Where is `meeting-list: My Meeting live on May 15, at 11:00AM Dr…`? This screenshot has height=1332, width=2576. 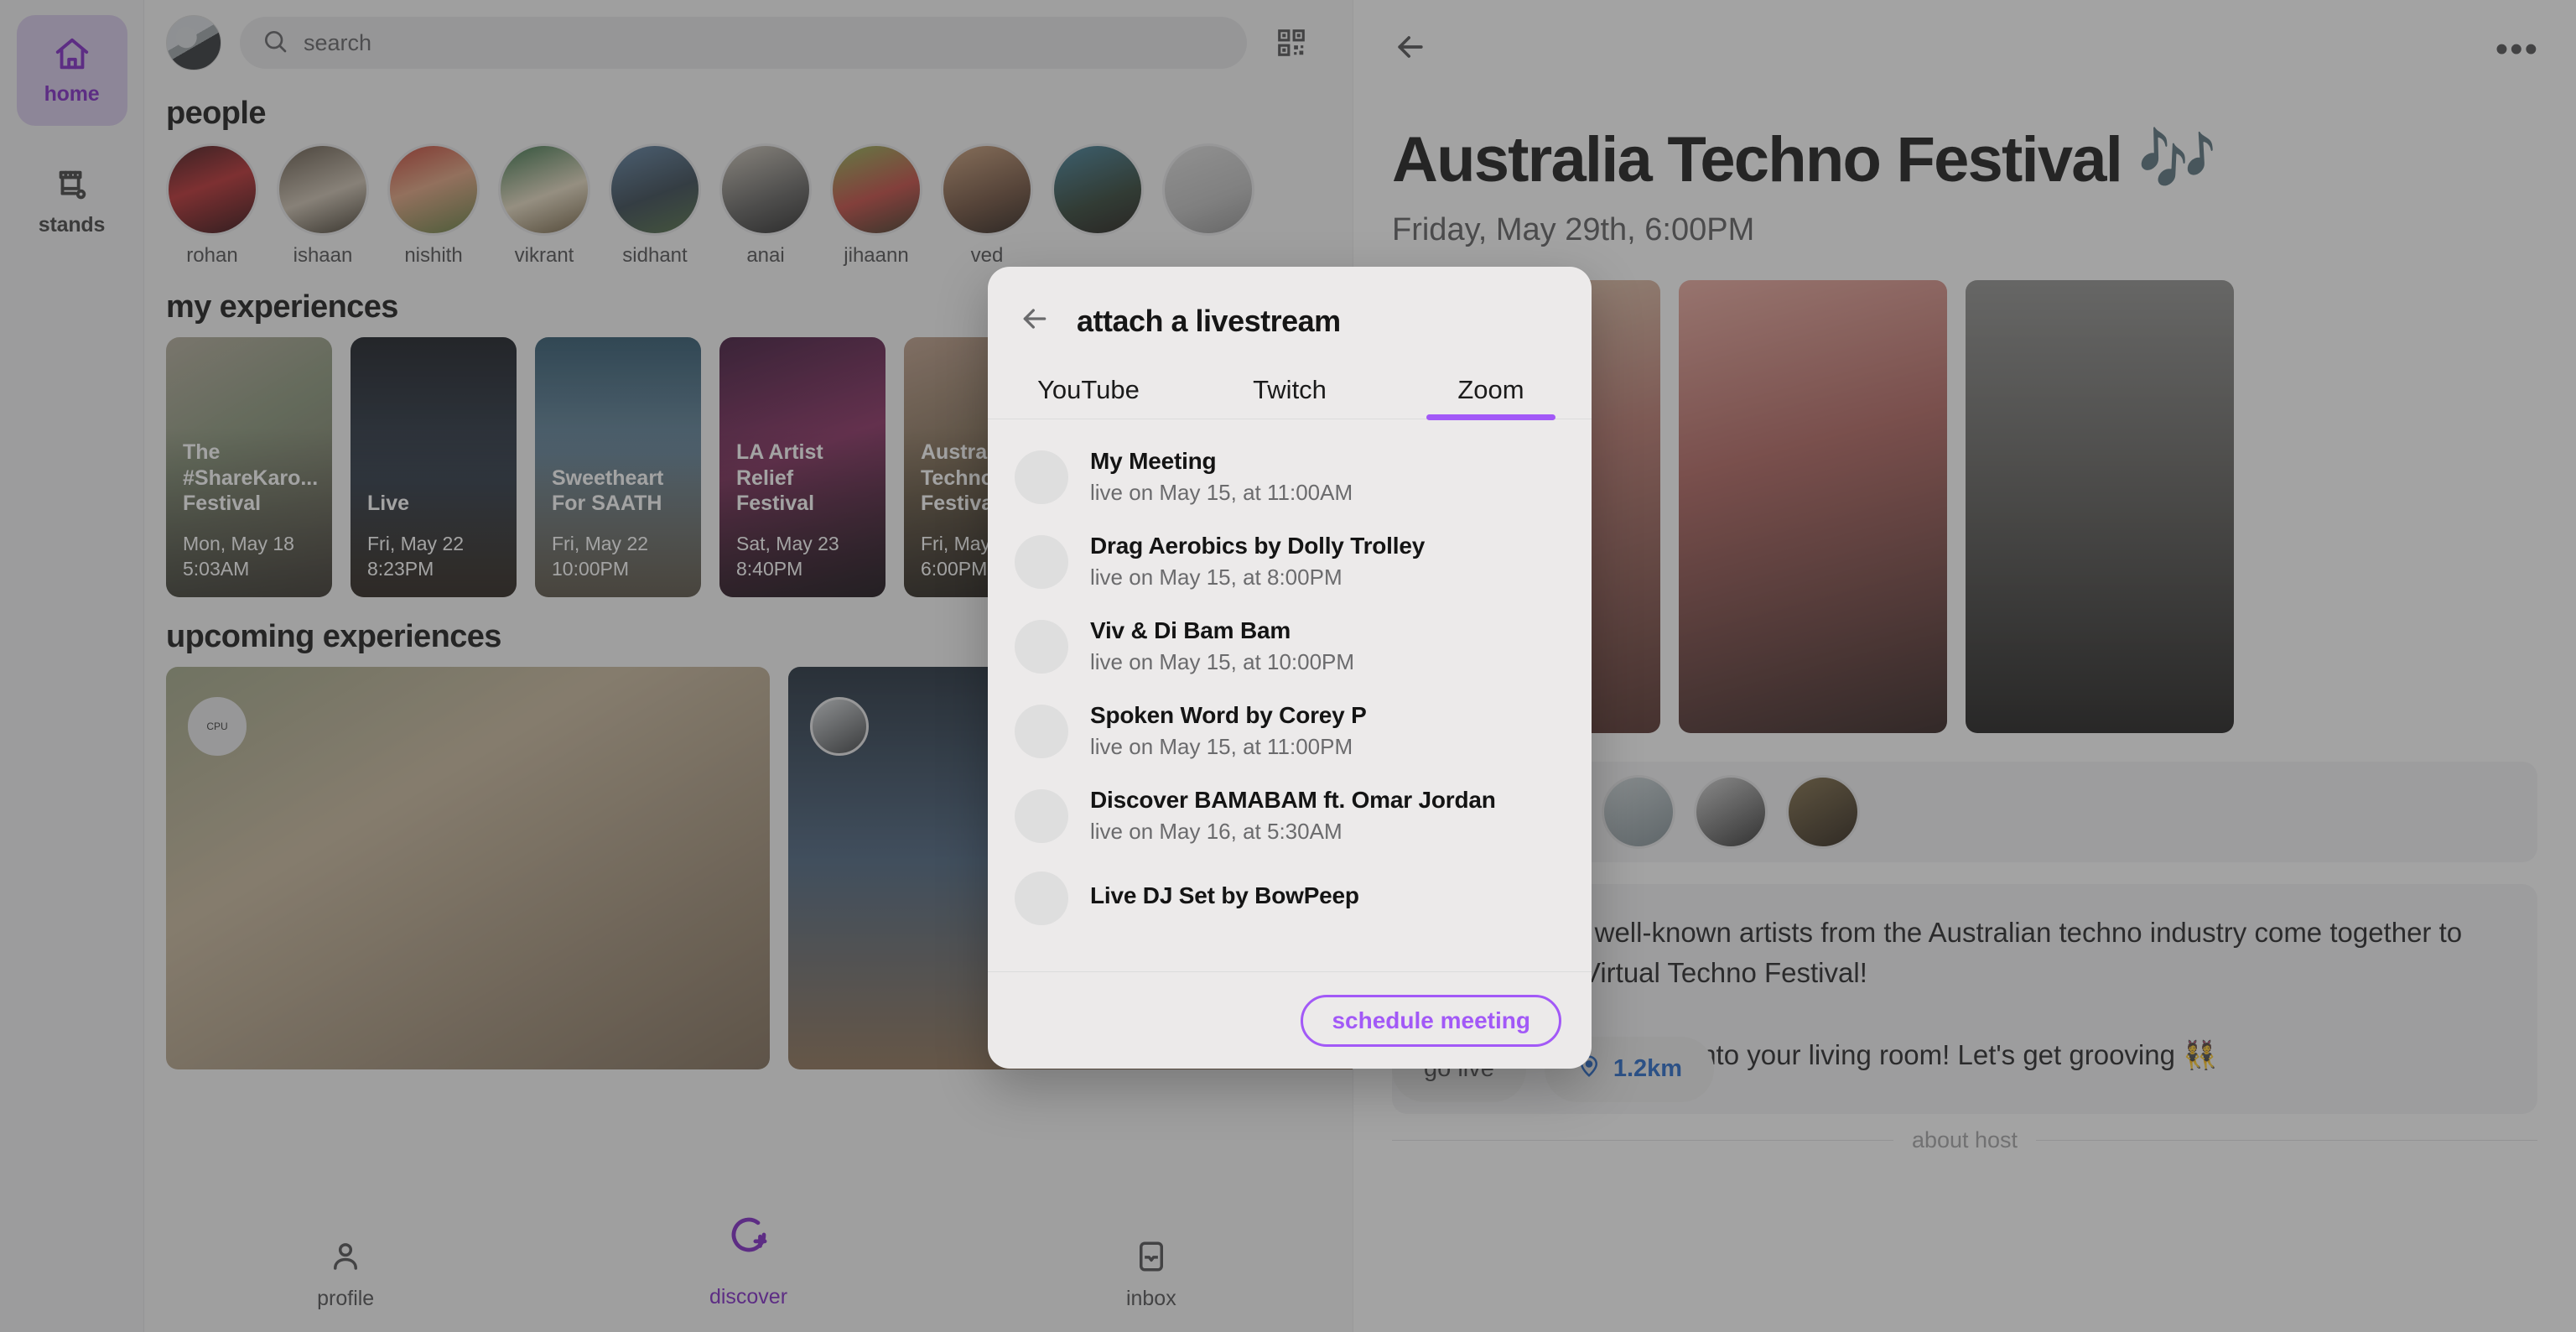 meeting-list: My Meeting live on May 15, at 11:00AM Dr… is located at coordinates (1290, 695).